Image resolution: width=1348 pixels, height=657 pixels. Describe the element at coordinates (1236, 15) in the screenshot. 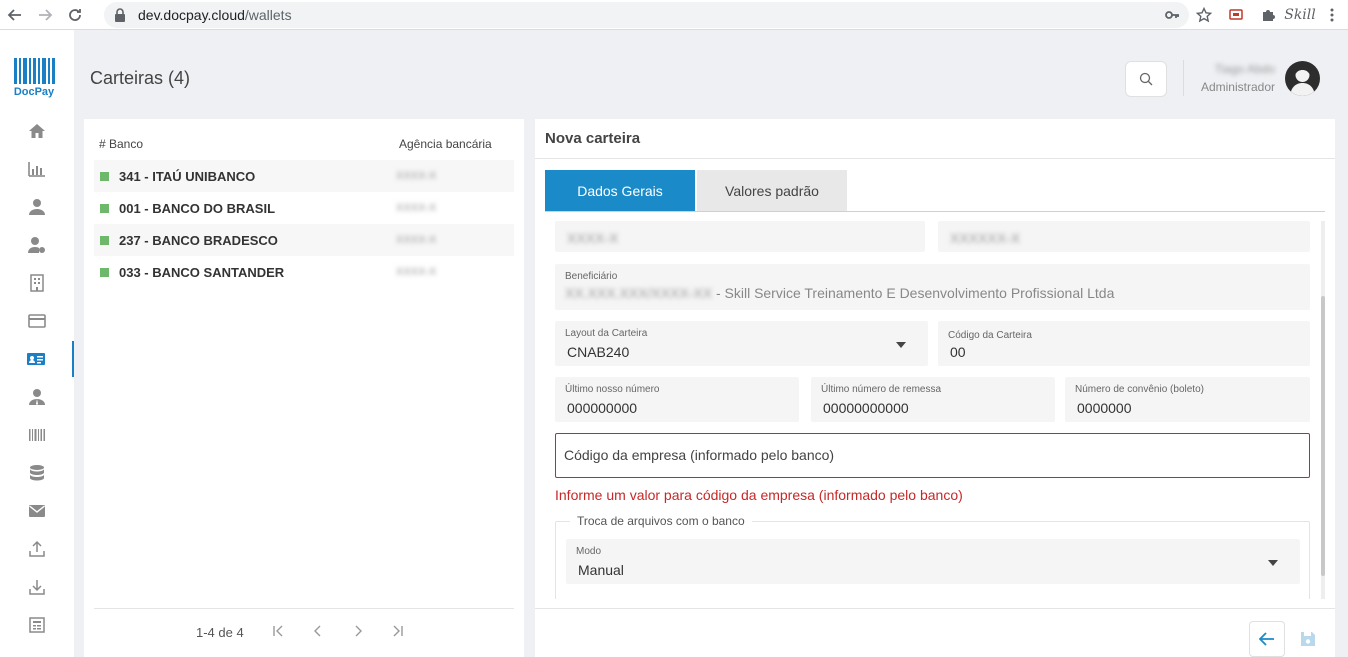

I see `cast-icon` at that location.